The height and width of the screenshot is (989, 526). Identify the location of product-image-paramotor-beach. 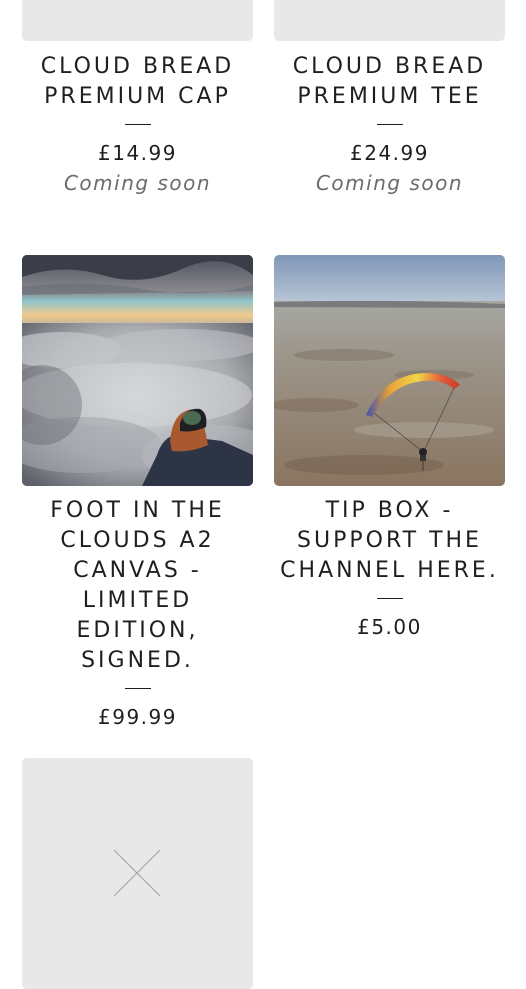
(389, 370).